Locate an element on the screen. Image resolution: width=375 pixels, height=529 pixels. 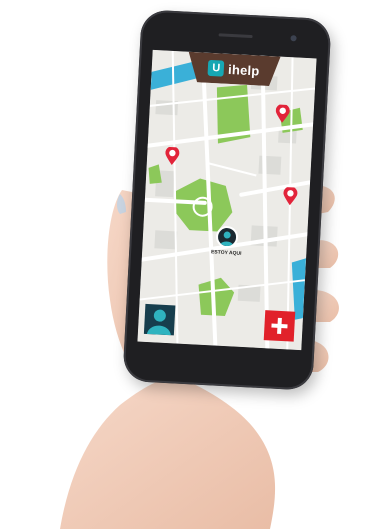
current-location-marker: ESTOY AQUI is located at coordinates (227, 241).